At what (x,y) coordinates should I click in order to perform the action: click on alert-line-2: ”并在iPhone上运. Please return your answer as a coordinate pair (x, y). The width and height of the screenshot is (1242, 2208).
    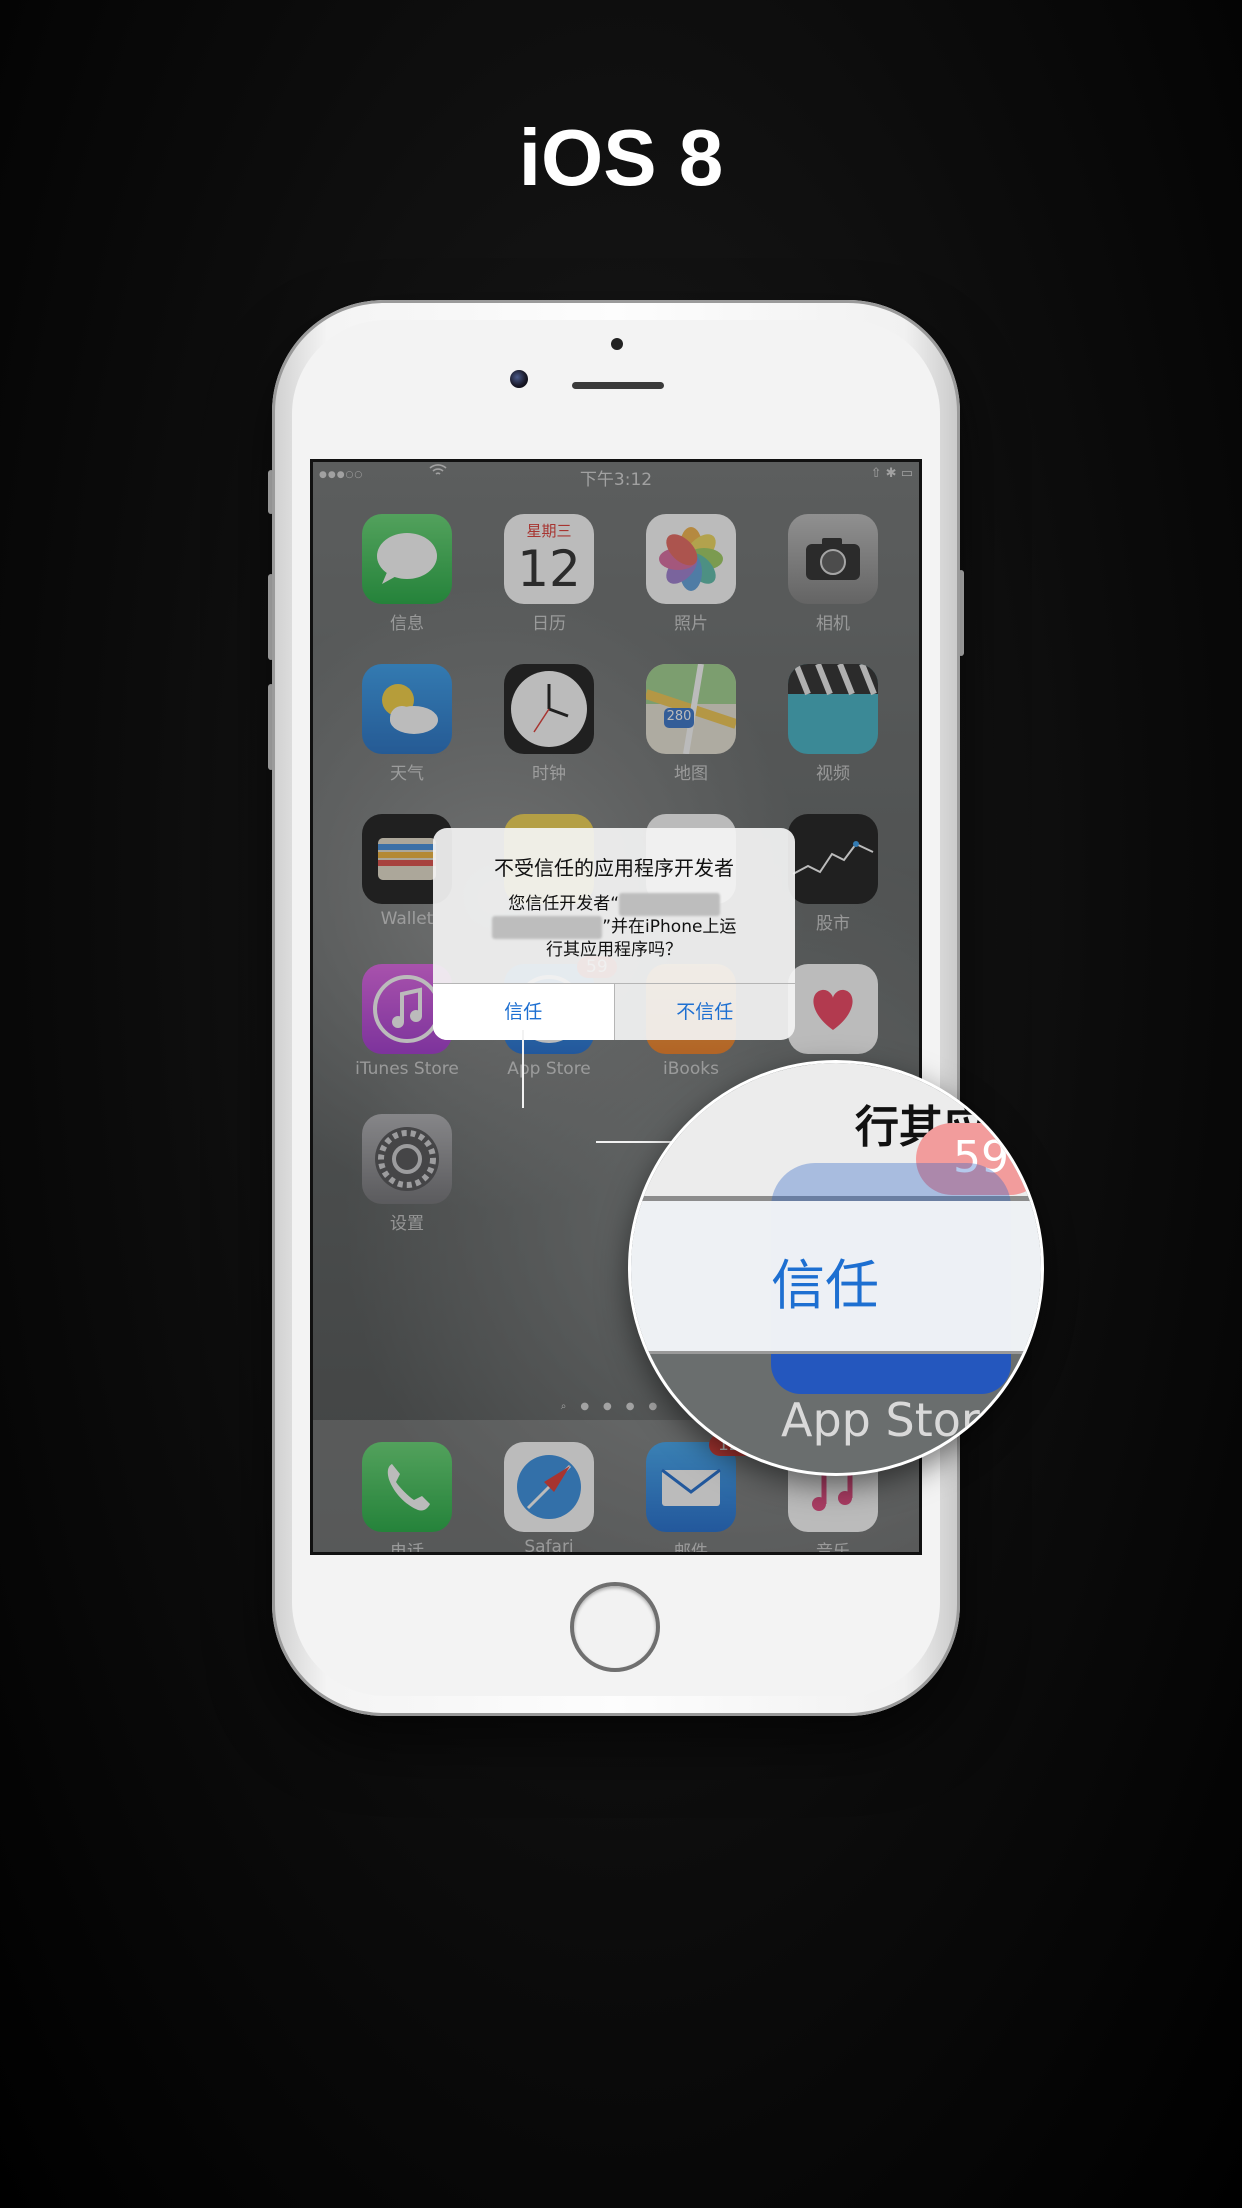
    Looking at the image, I should click on (669, 927).